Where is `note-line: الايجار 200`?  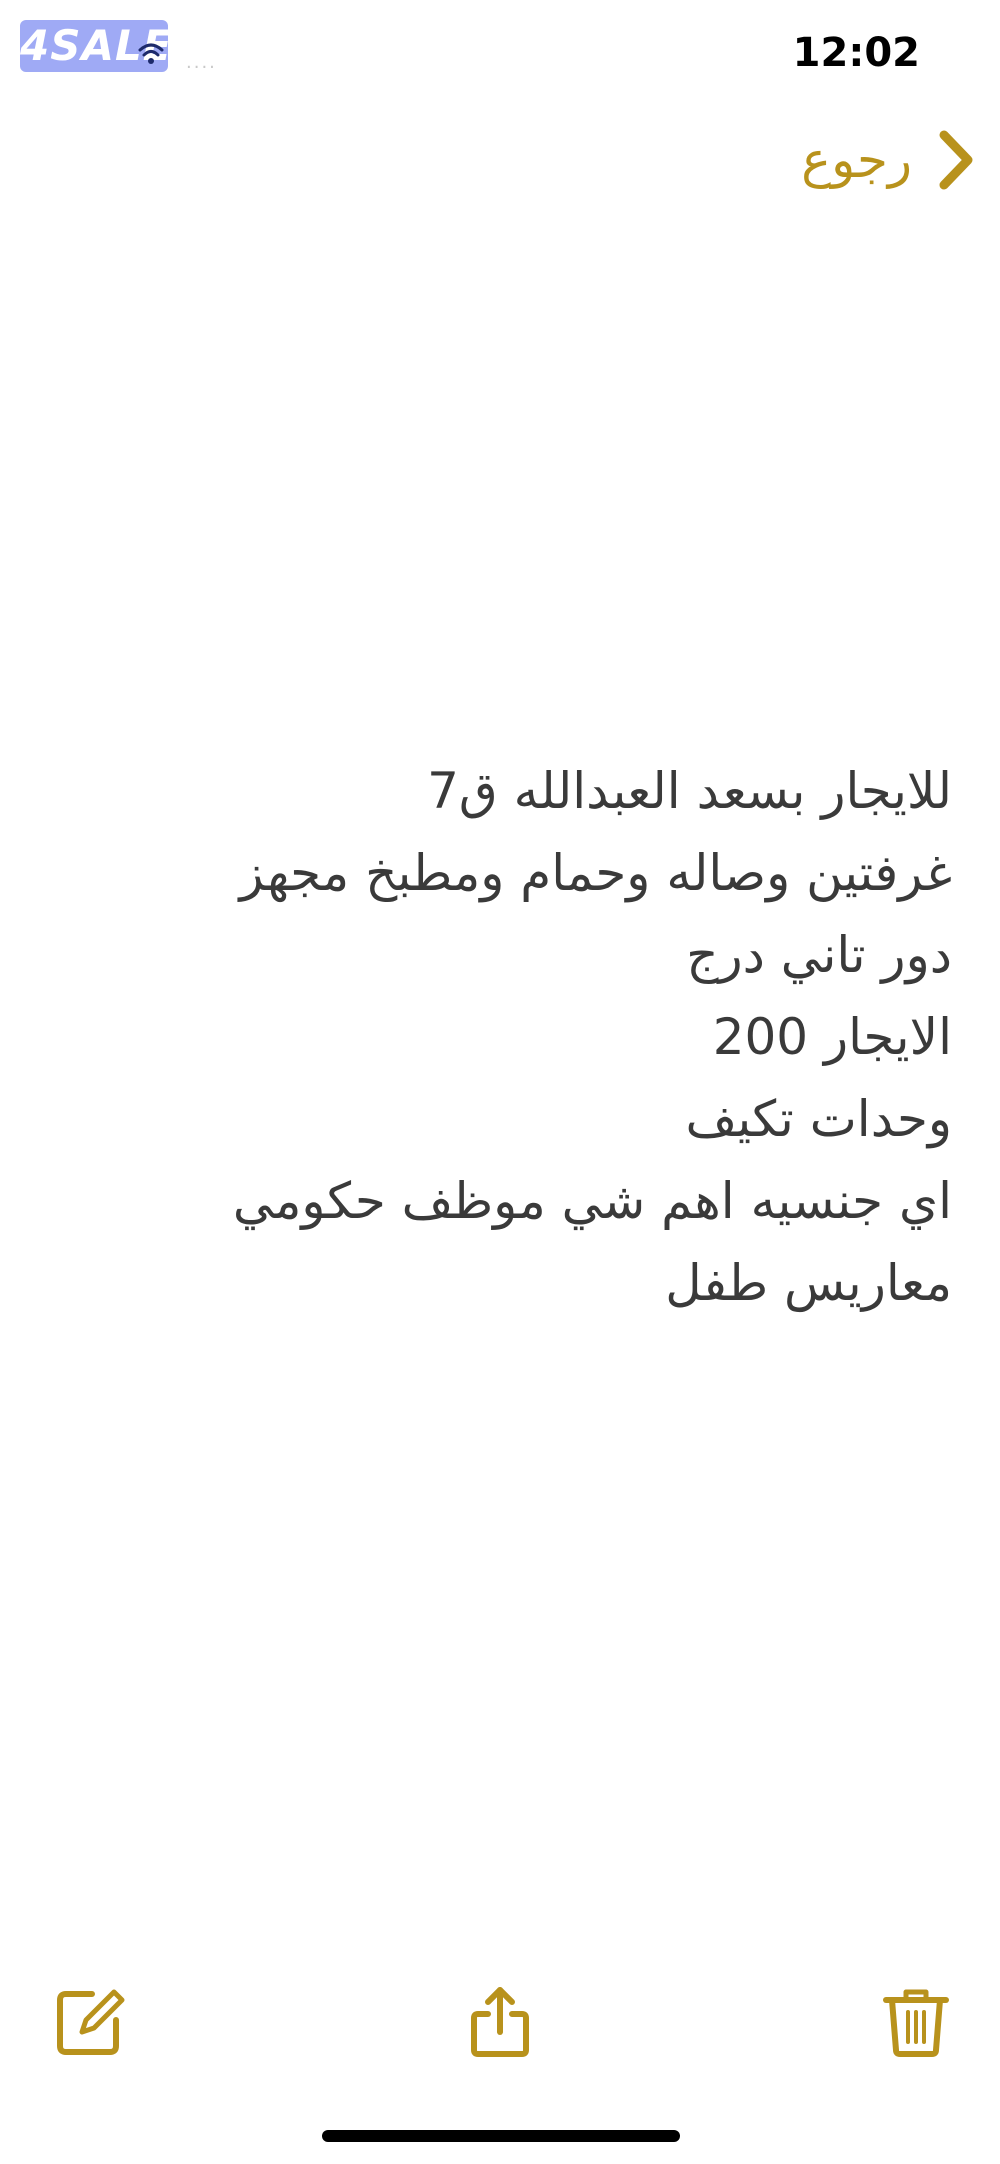 note-line: الايجار 200 is located at coordinates (832, 1037).